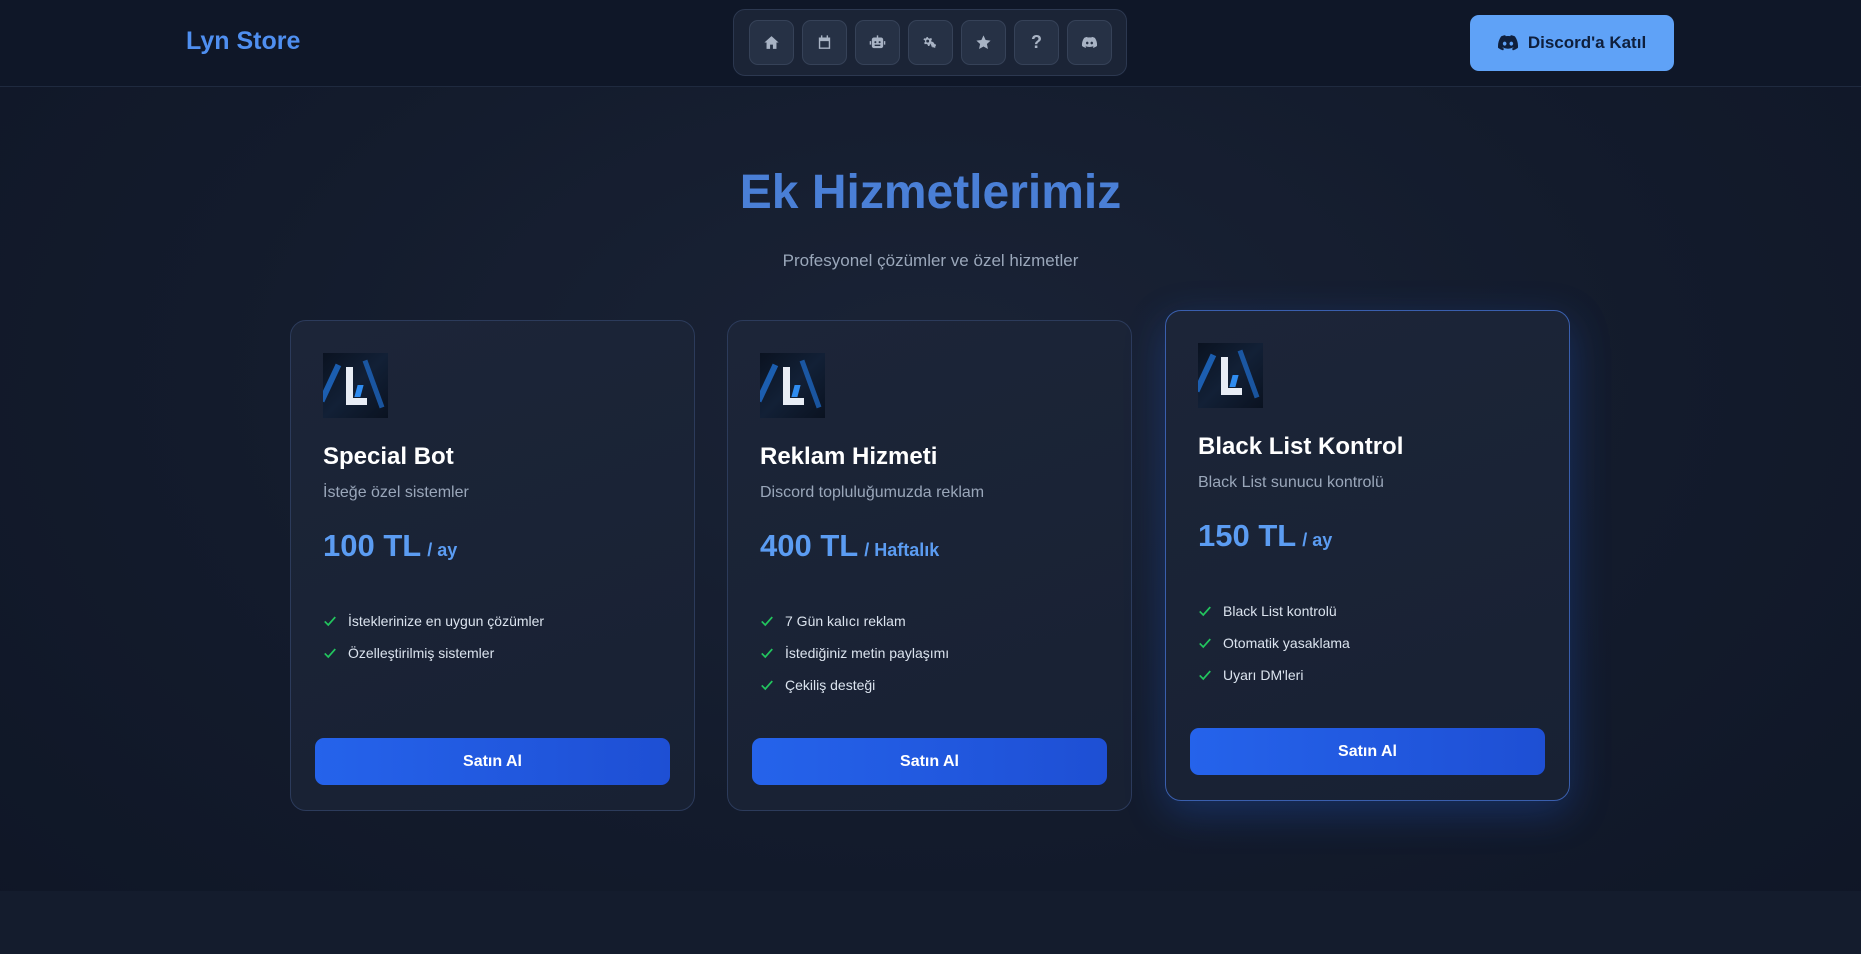 The image size is (1861, 954). Describe the element at coordinates (854, 685) in the screenshot. I see `feature-item: Çekiliş desteği` at that location.